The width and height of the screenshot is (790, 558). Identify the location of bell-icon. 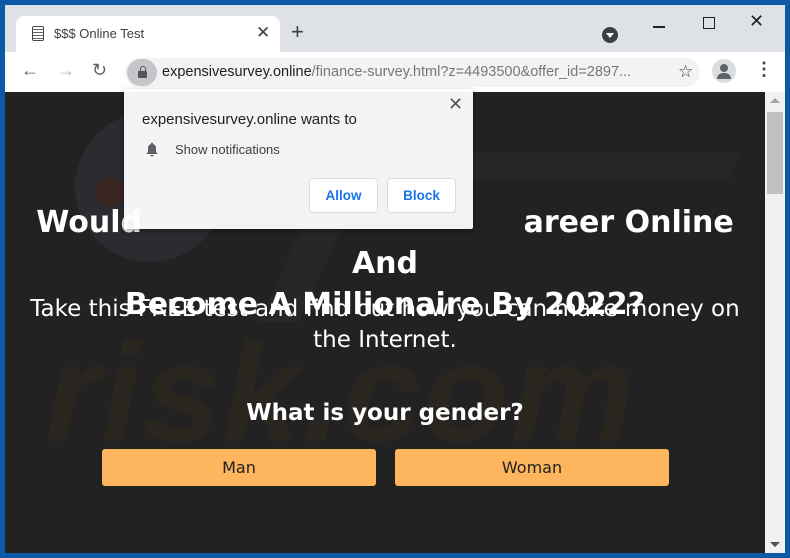
(152, 149).